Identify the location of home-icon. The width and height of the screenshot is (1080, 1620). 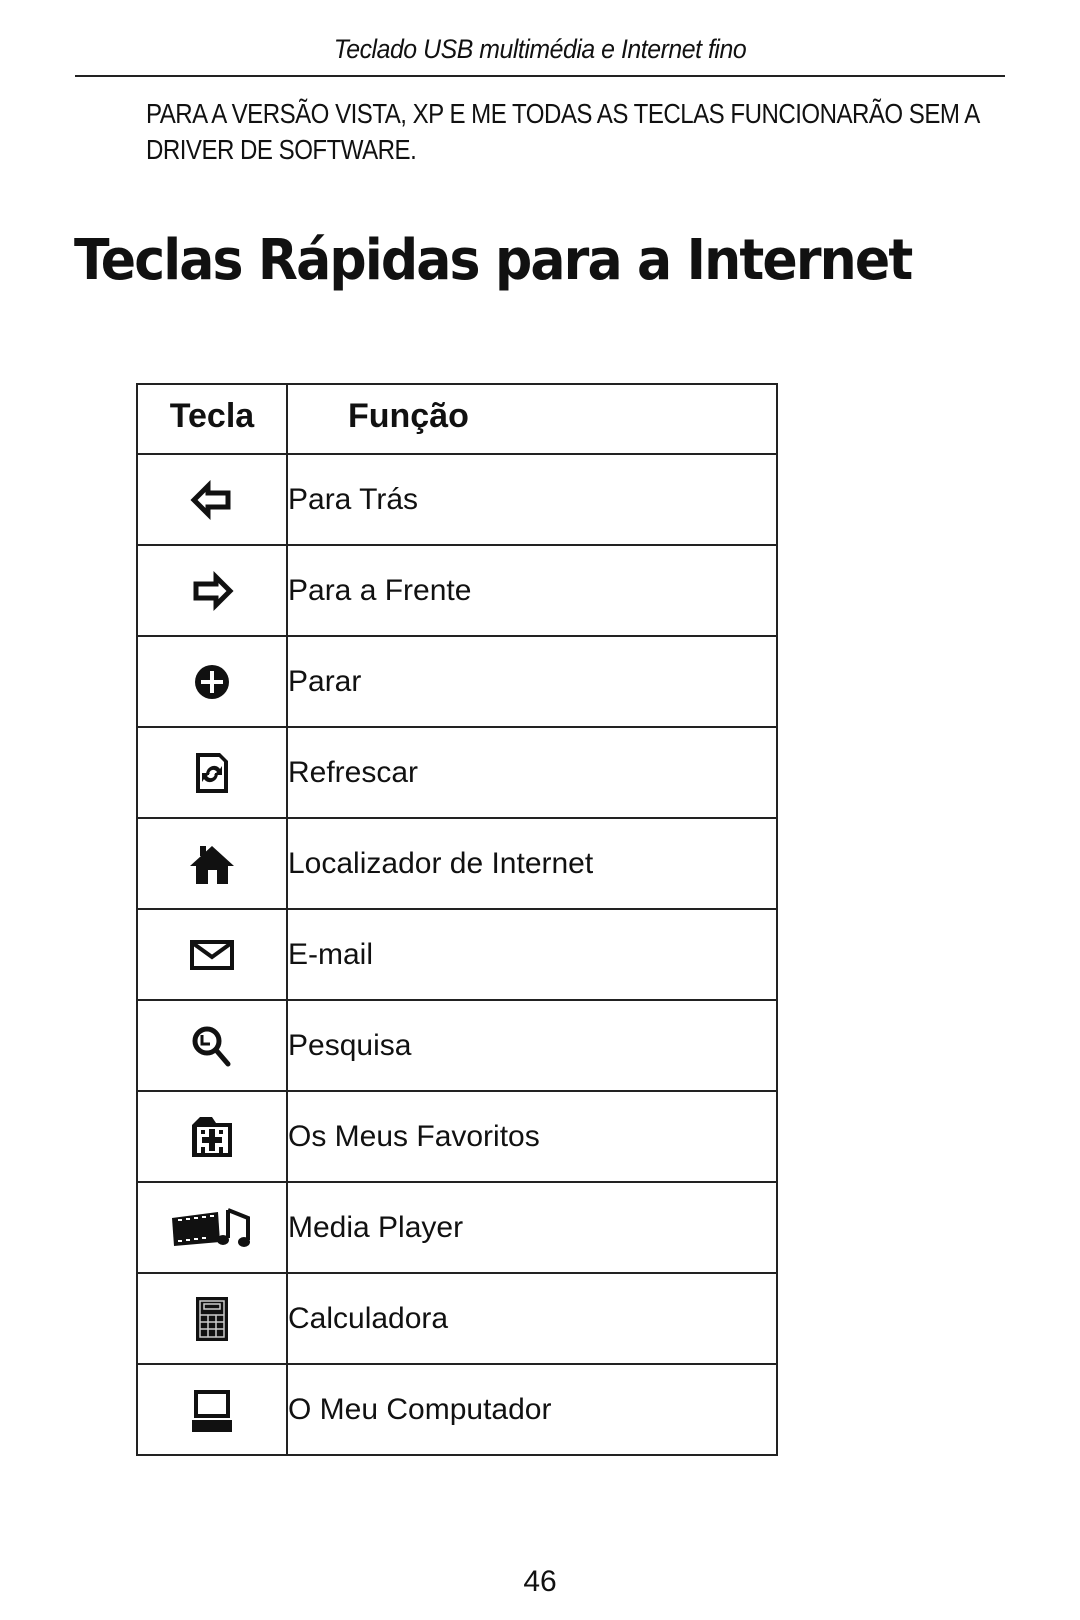
(212, 864).